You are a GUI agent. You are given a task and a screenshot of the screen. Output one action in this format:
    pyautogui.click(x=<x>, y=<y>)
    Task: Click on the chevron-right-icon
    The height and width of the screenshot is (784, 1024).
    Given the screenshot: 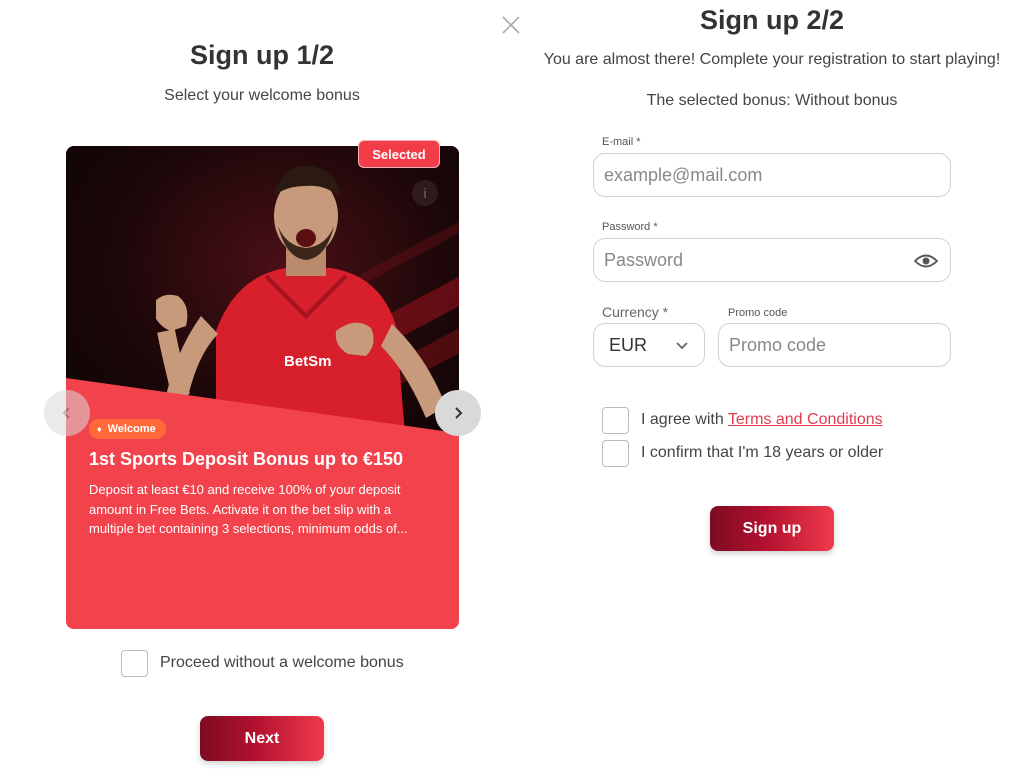 What is the action you would take?
    pyautogui.click(x=459, y=413)
    